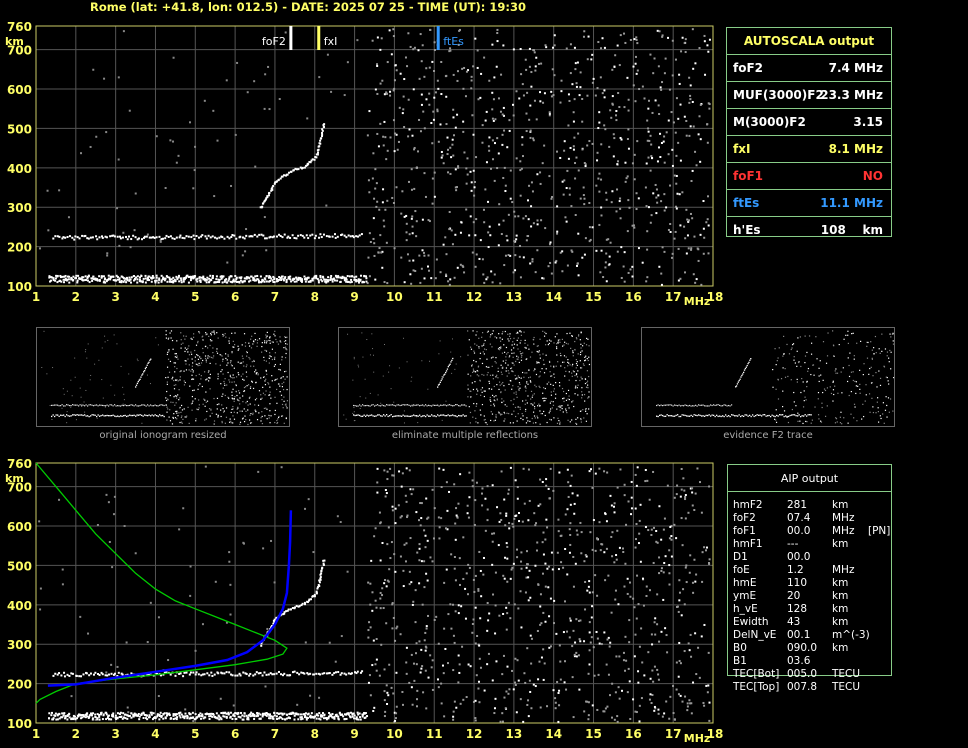 The image size is (968, 748). I want to click on y-tick-label: 600, so click(19, 527).